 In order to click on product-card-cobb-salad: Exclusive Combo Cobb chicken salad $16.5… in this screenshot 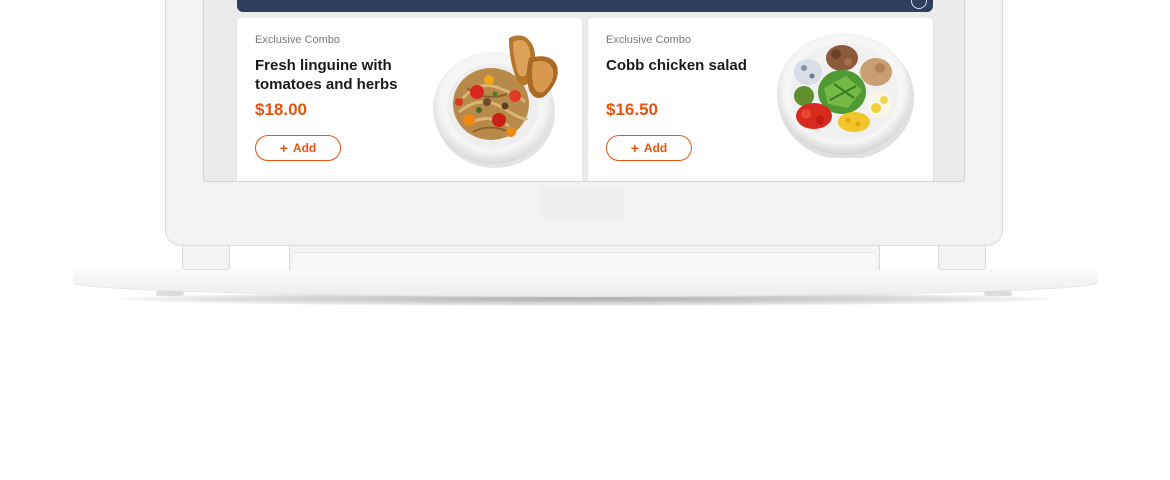, I will do `click(760, 99)`.